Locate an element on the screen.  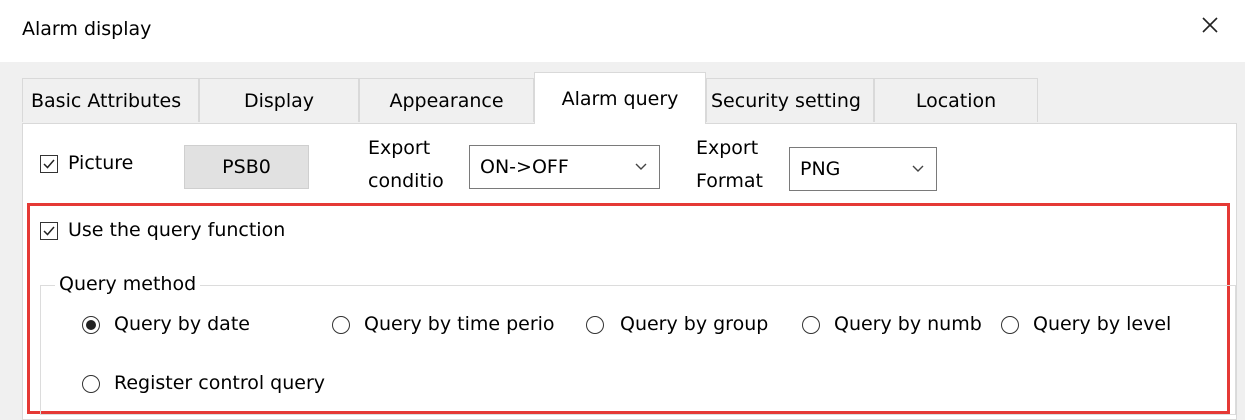
tab-alarm-query: Alarm query is located at coordinates (620, 98).